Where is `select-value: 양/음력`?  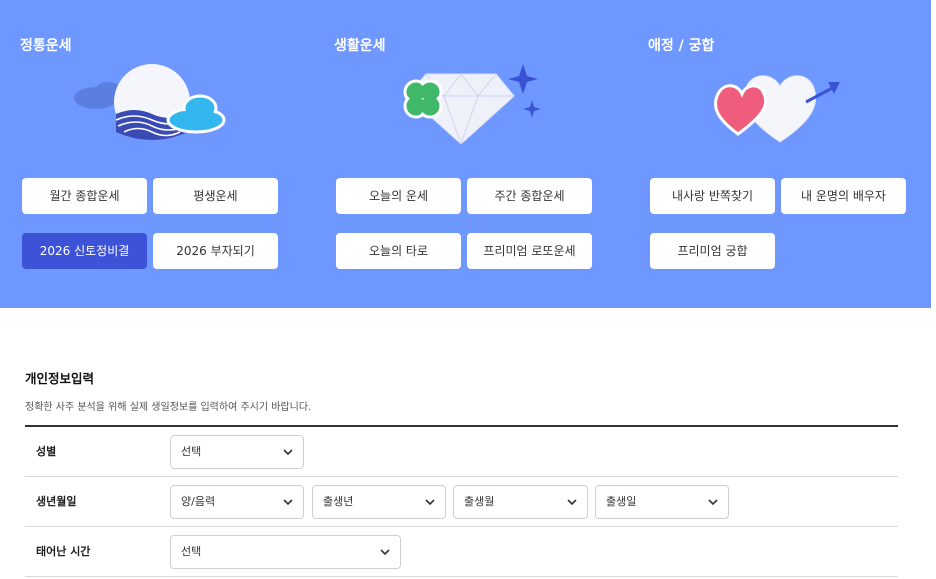 select-value: 양/음력 is located at coordinates (198, 501).